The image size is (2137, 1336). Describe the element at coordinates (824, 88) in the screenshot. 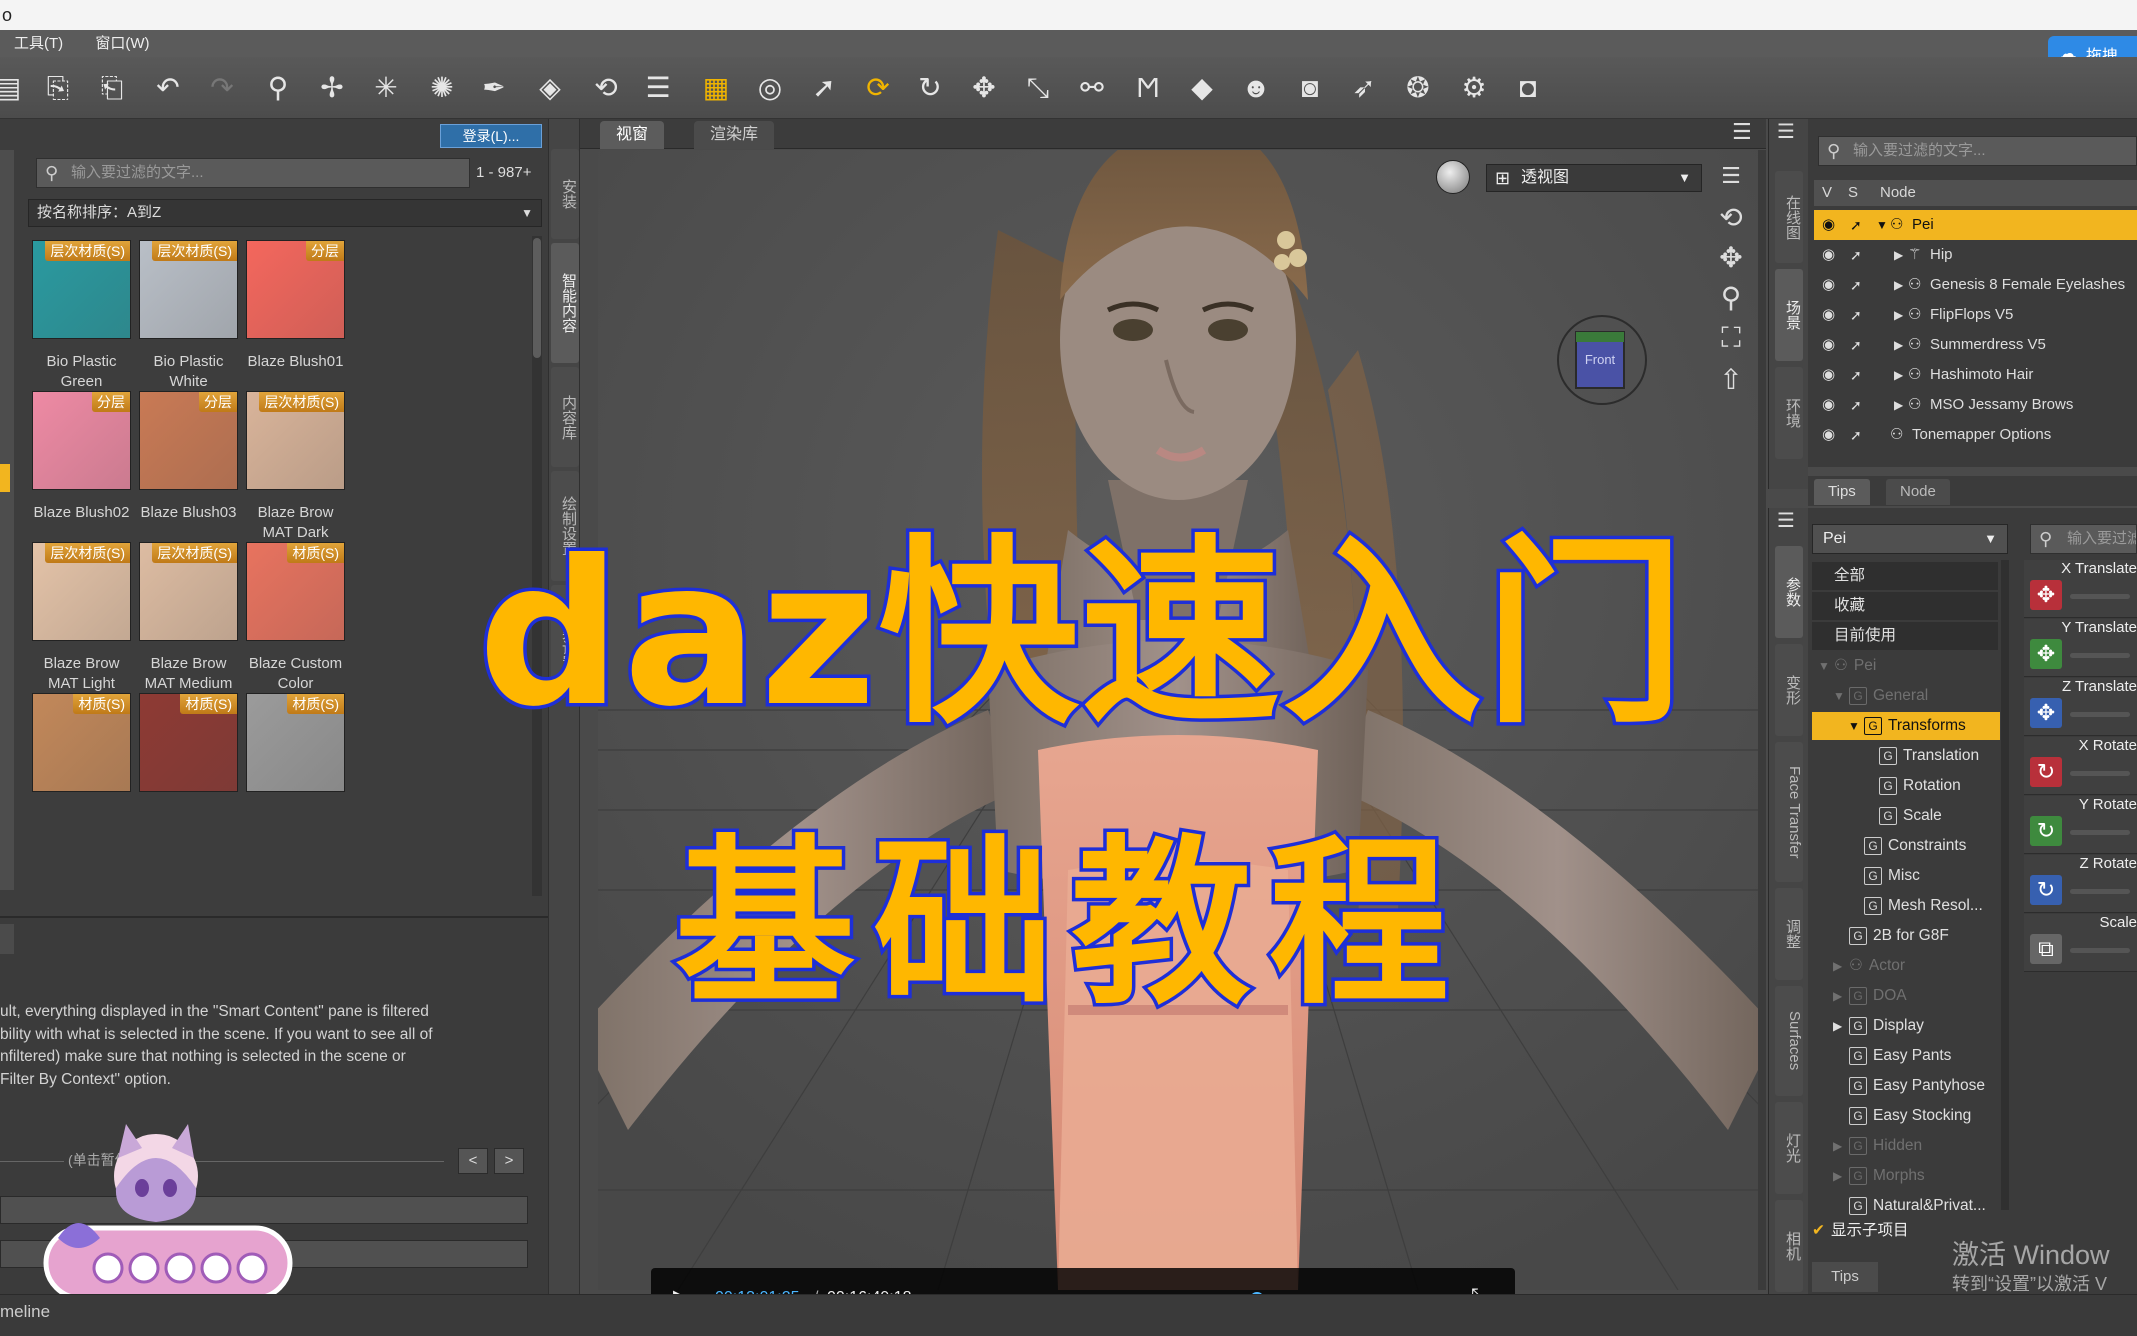

I see `pointer-icon: ➚` at that location.